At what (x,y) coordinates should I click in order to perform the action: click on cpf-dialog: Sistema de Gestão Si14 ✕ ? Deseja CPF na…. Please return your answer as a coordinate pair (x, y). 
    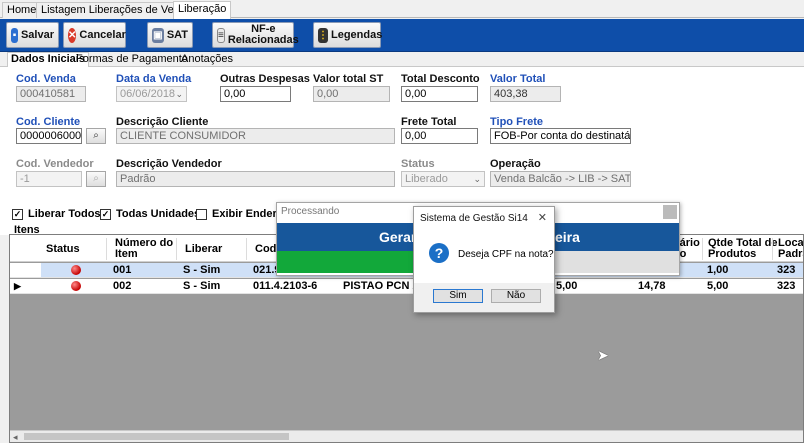
    Looking at the image, I should click on (484, 259).